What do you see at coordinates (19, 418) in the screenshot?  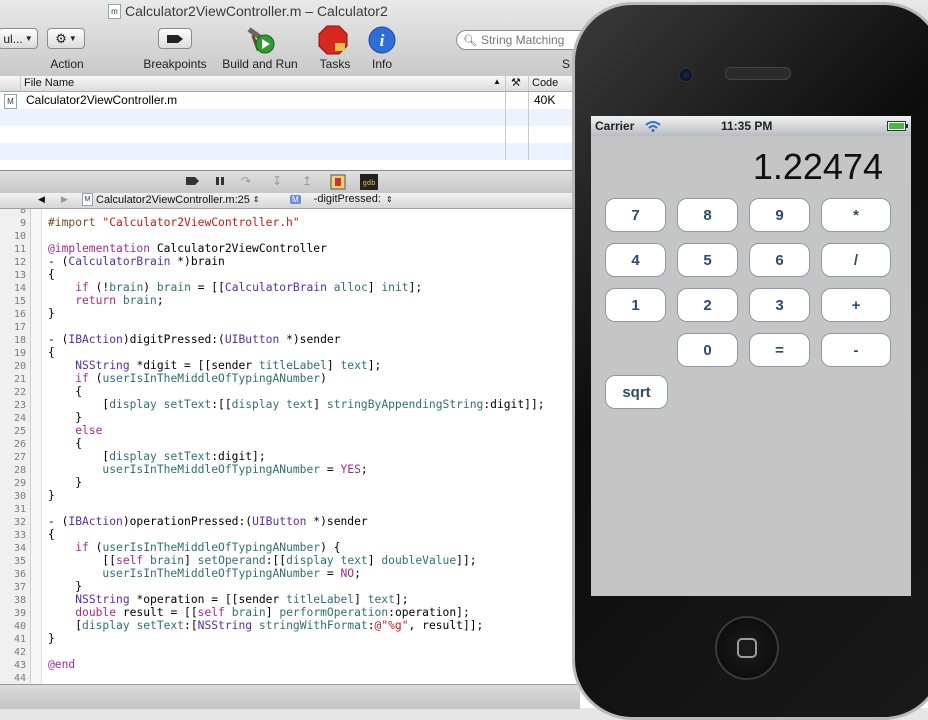 I see `line-number: 24` at bounding box center [19, 418].